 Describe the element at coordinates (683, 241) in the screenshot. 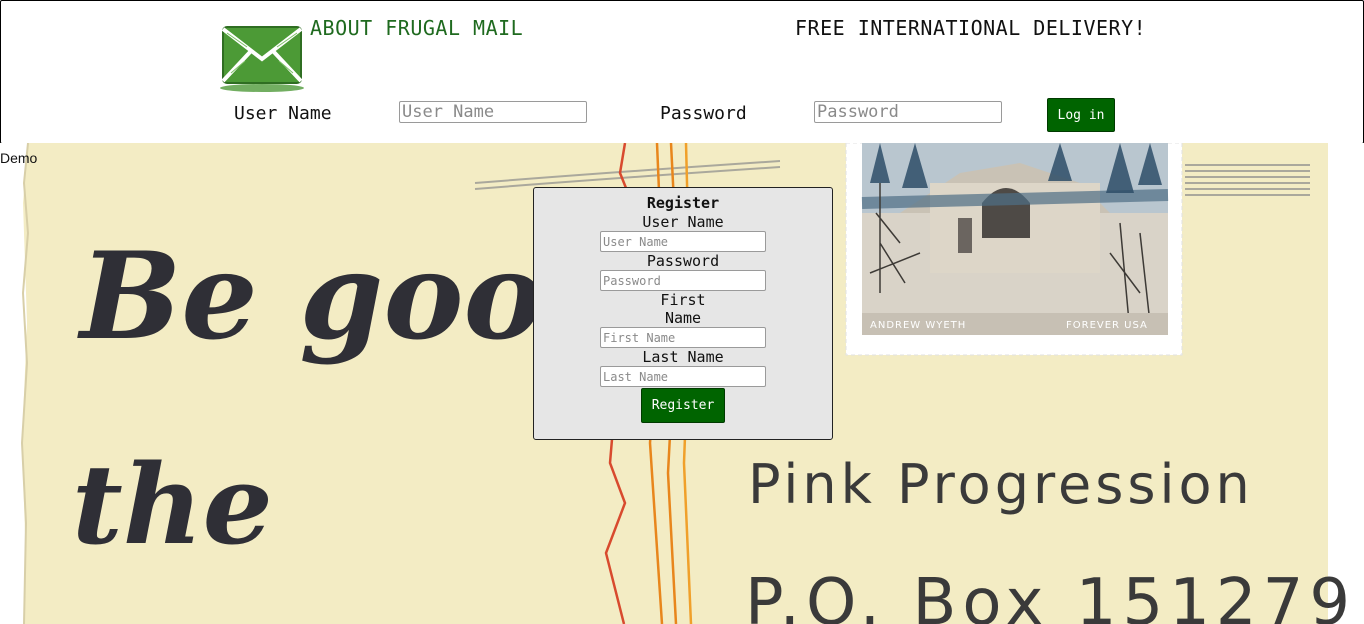

I see `register-username-input` at that location.